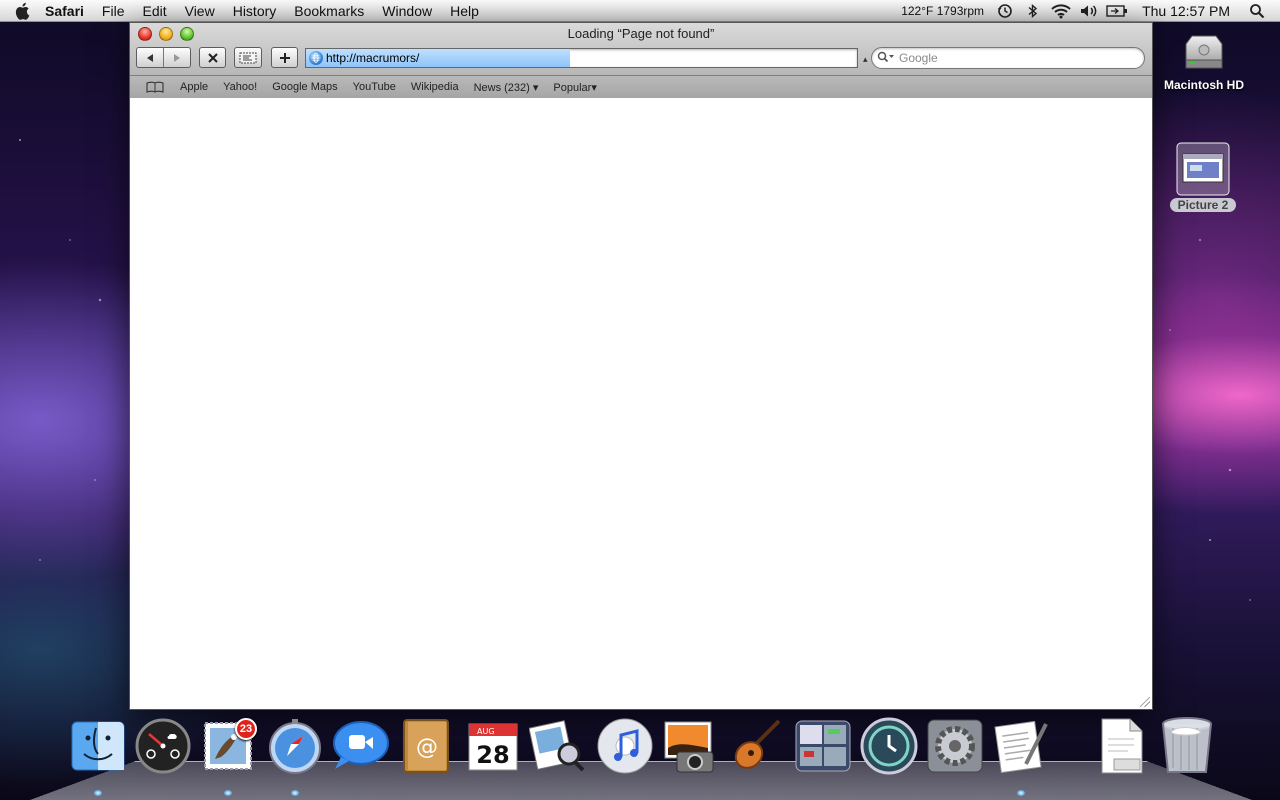  I want to click on finder-icon, so click(98, 746).